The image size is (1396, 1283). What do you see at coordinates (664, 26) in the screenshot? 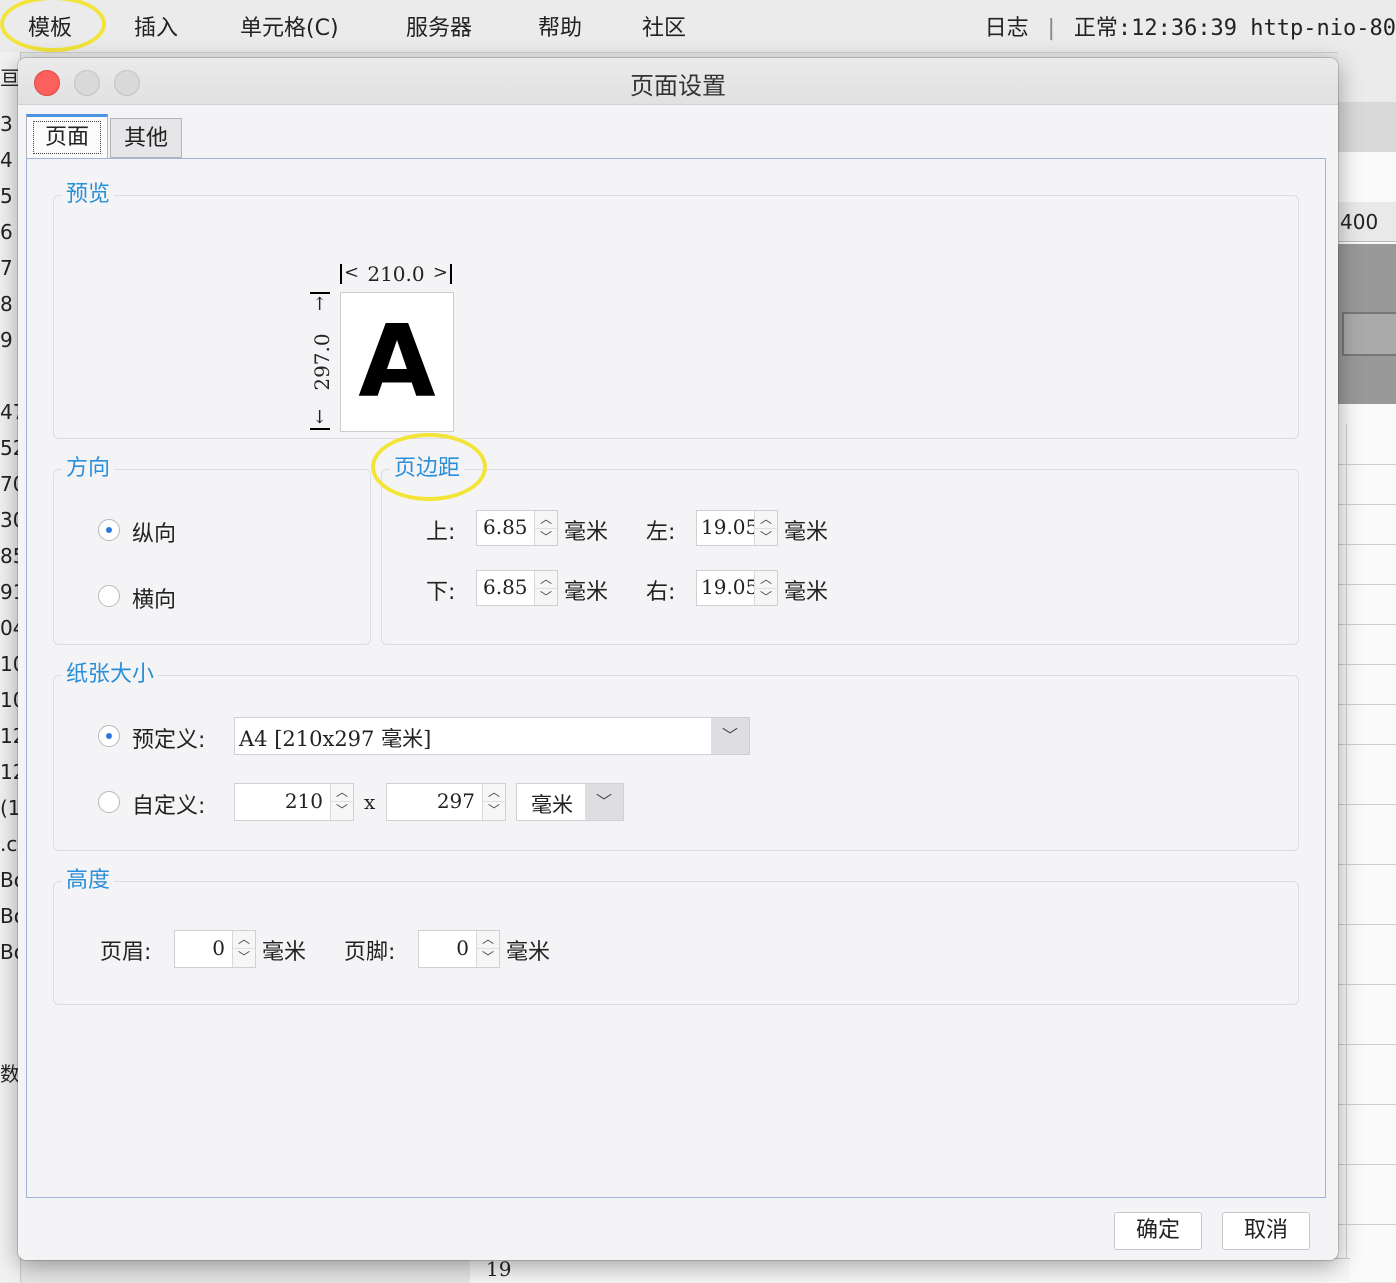
I see `menu-community: 社区` at bounding box center [664, 26].